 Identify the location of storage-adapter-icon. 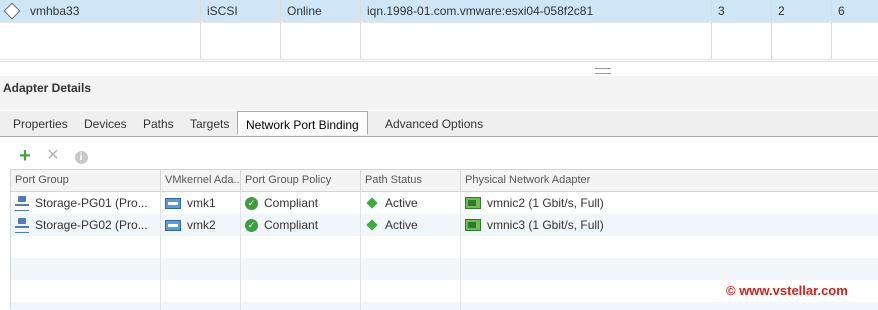
(12, 11).